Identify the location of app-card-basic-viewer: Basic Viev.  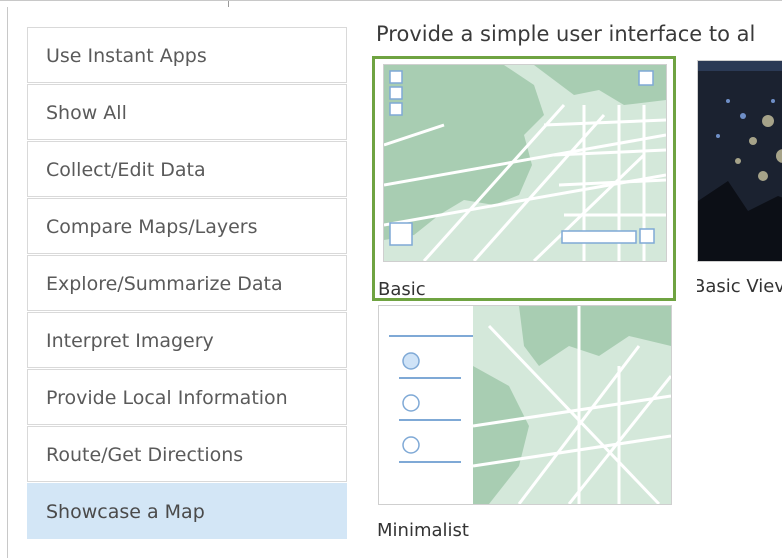
(739, 178).